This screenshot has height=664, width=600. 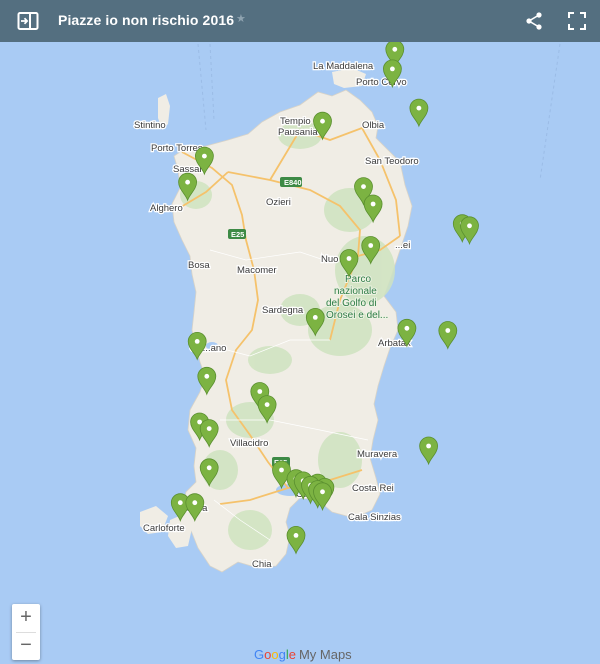 I want to click on place-label-la-maddalena: La Maddalena, so click(x=343, y=66).